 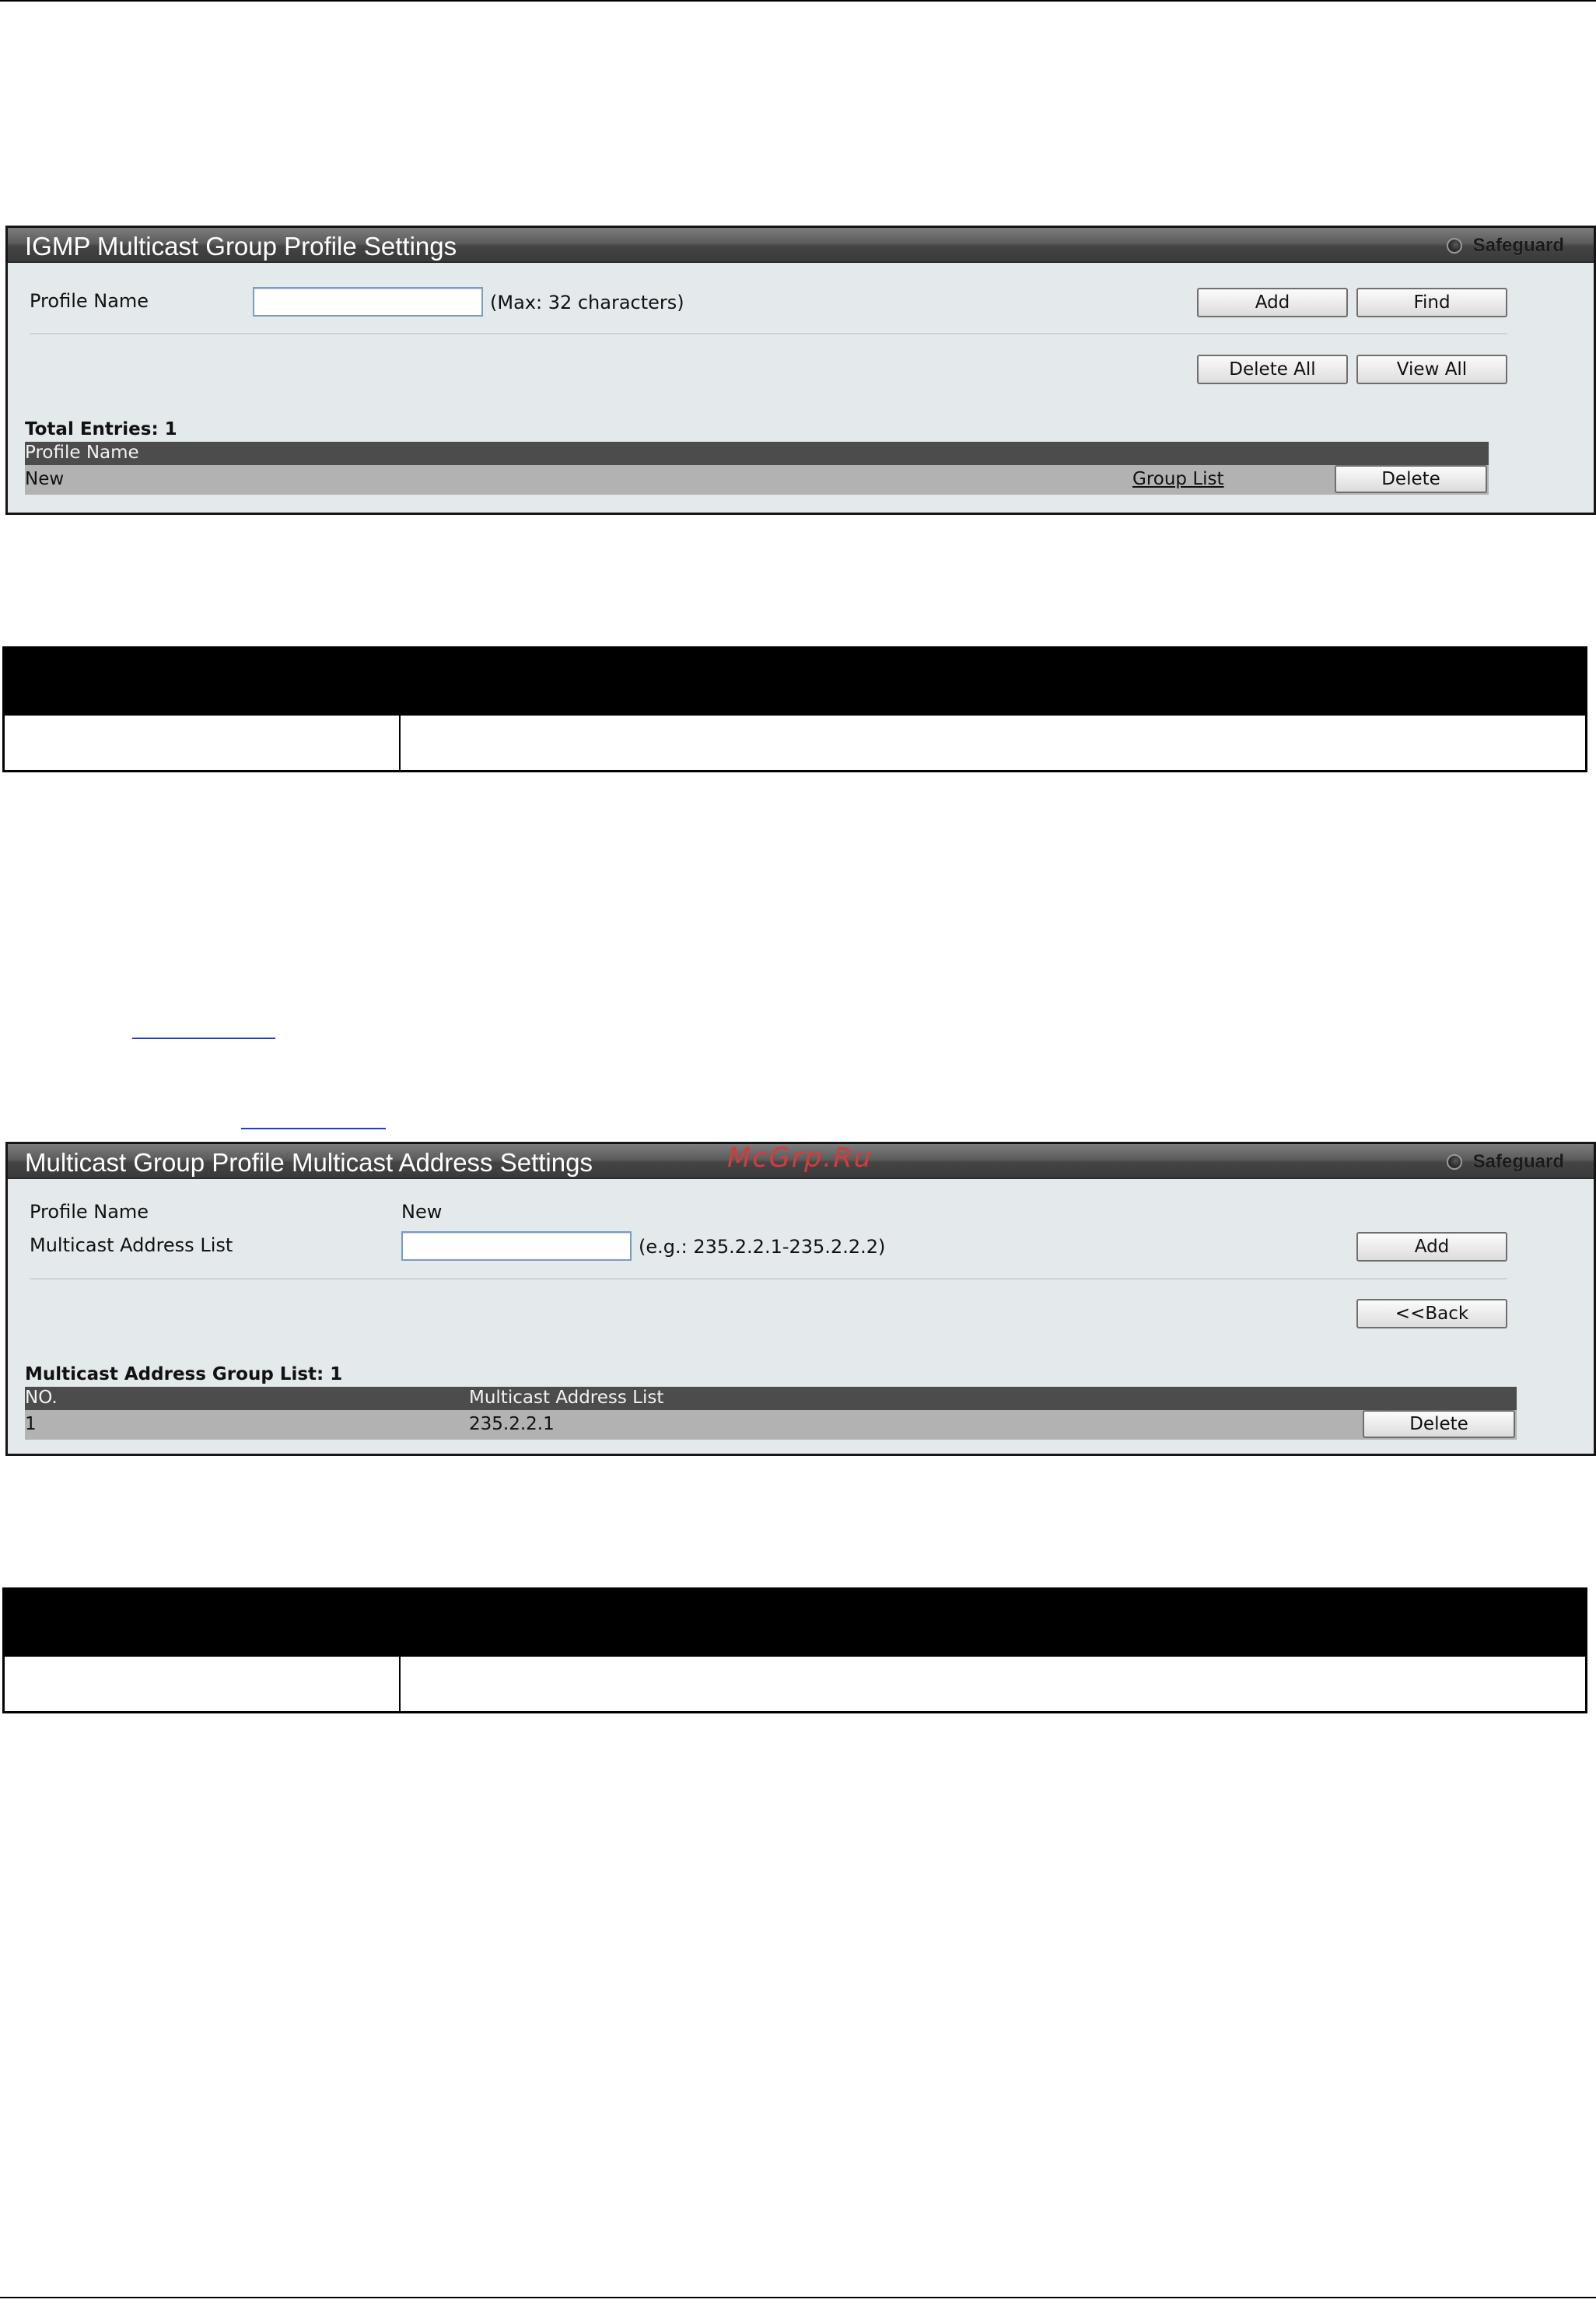 What do you see at coordinates (800, 1158) in the screenshot?
I see `watermark: McGrp.Ru` at bounding box center [800, 1158].